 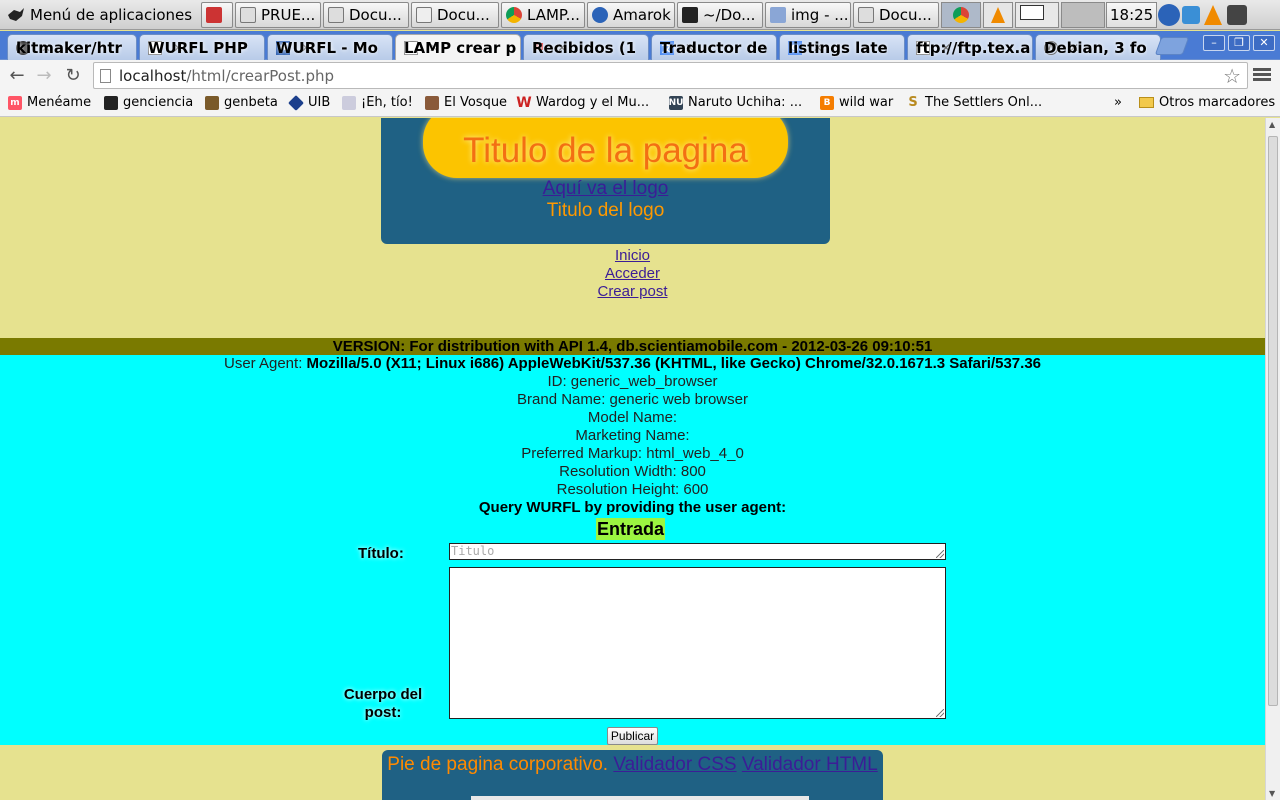 I want to click on bookmark-item: m Menéame, so click(x=49, y=102).